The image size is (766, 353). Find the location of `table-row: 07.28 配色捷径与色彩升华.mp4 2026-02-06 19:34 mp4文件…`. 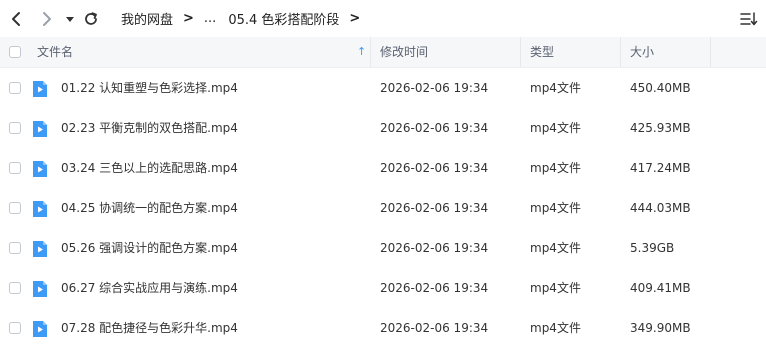

table-row: 07.28 配色捷径与色彩升华.mp4 2026-02-06 19:34 mp4文件… is located at coordinates (383, 328).